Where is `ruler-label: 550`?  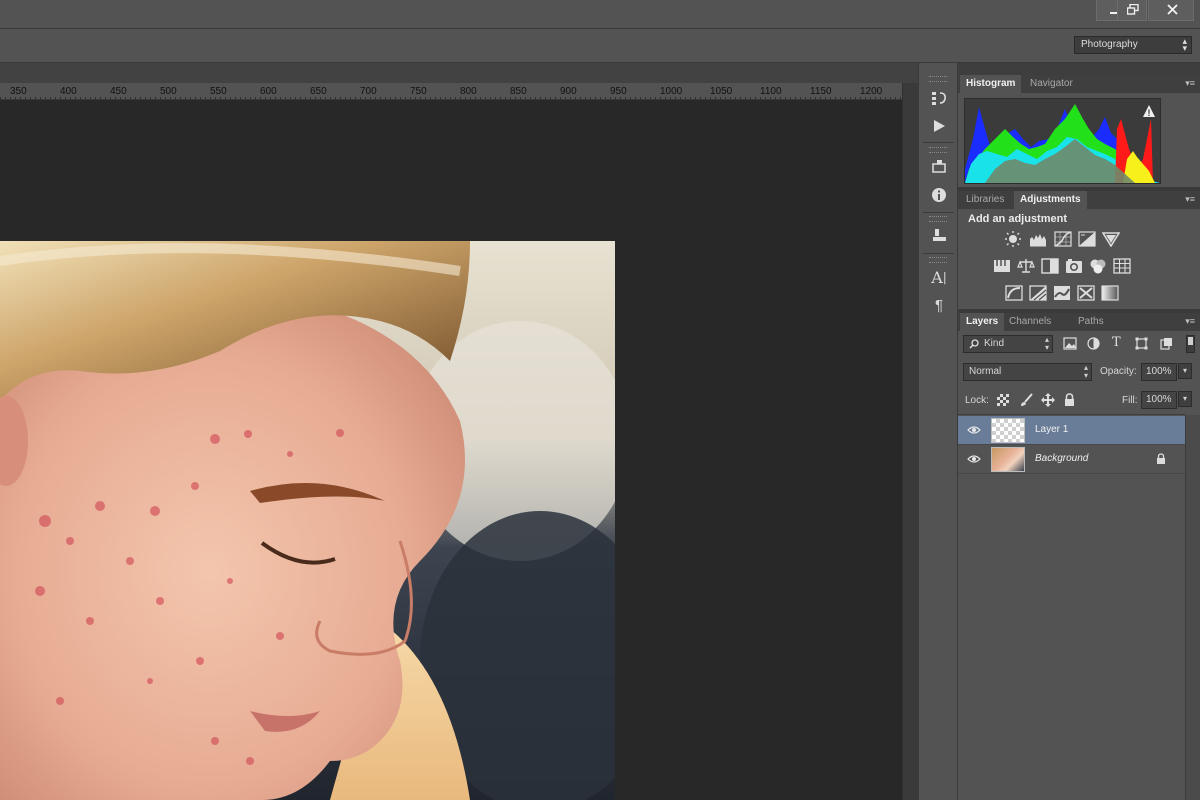 ruler-label: 550 is located at coordinates (218, 91).